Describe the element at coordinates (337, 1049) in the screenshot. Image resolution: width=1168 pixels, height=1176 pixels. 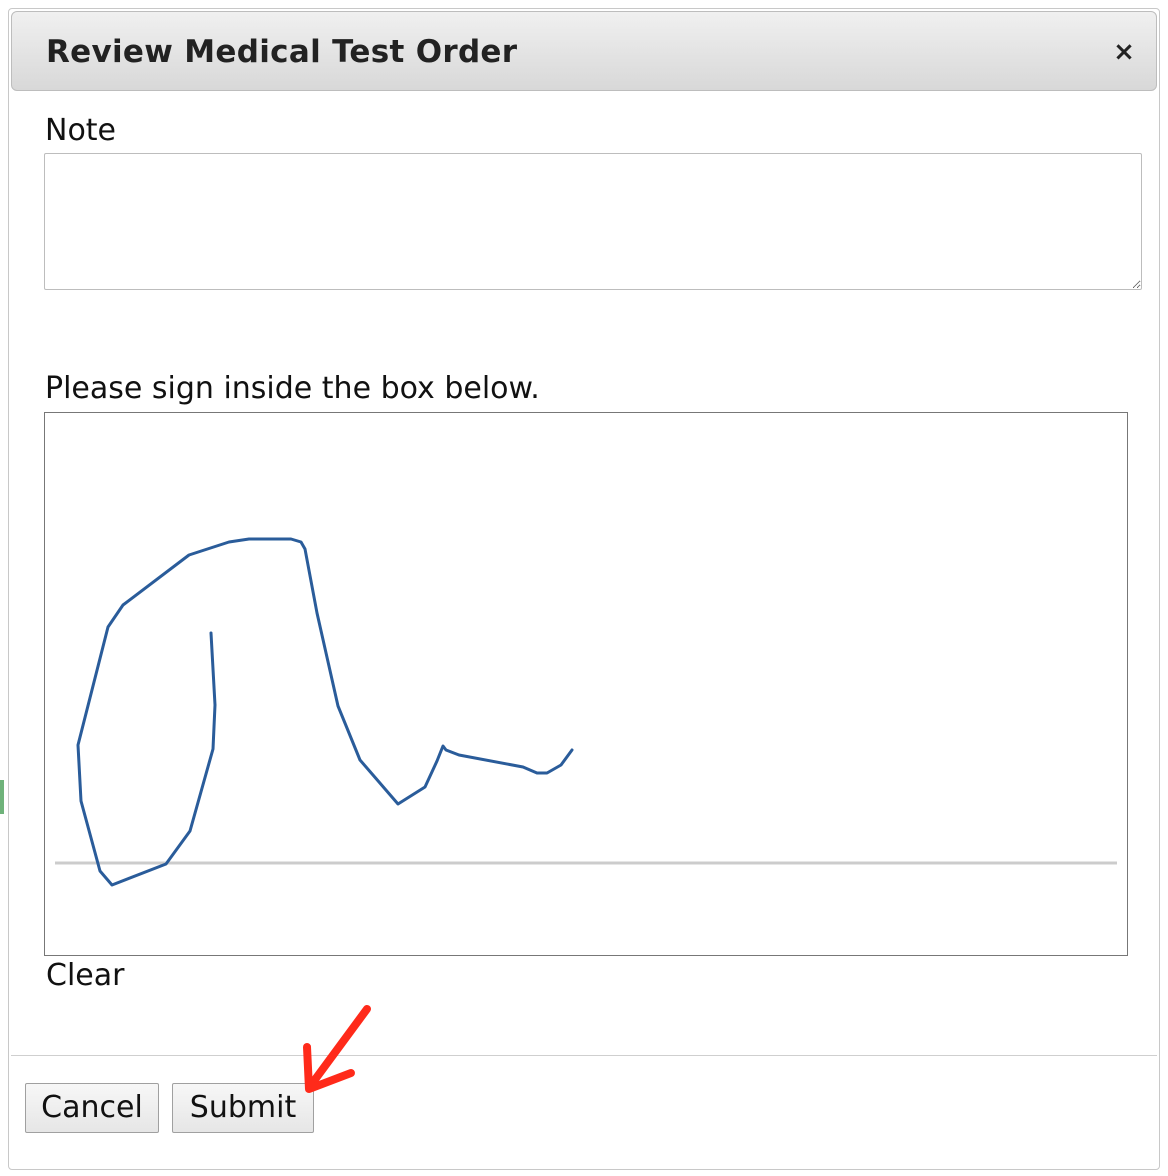
I see `red-arrow-annotation-icon` at that location.